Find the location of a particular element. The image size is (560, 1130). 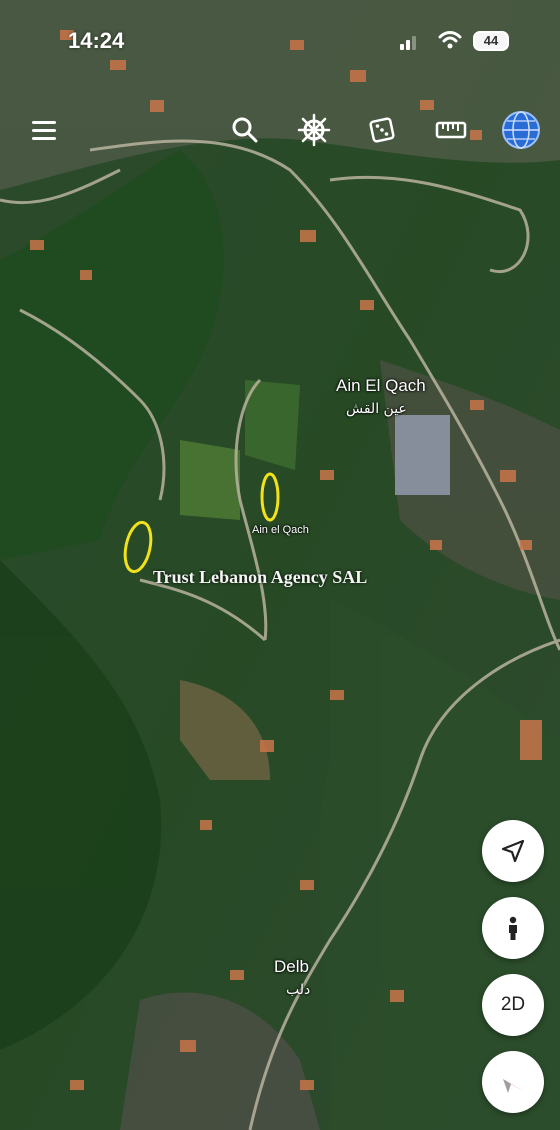

voyager-button is located at coordinates (314, 130).